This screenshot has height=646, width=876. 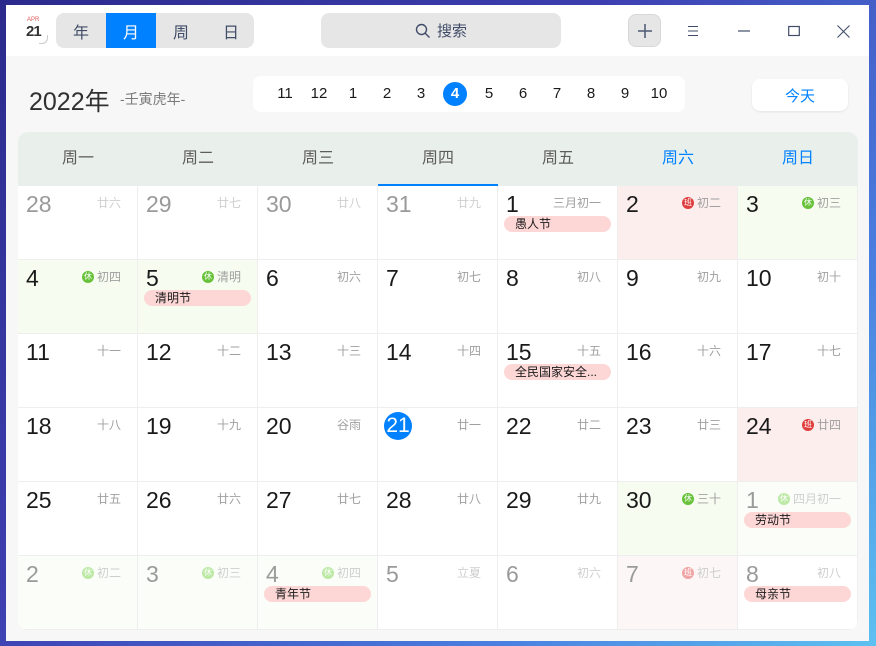 What do you see at coordinates (78, 223) in the screenshot?
I see `day-cell: 28 廿六` at bounding box center [78, 223].